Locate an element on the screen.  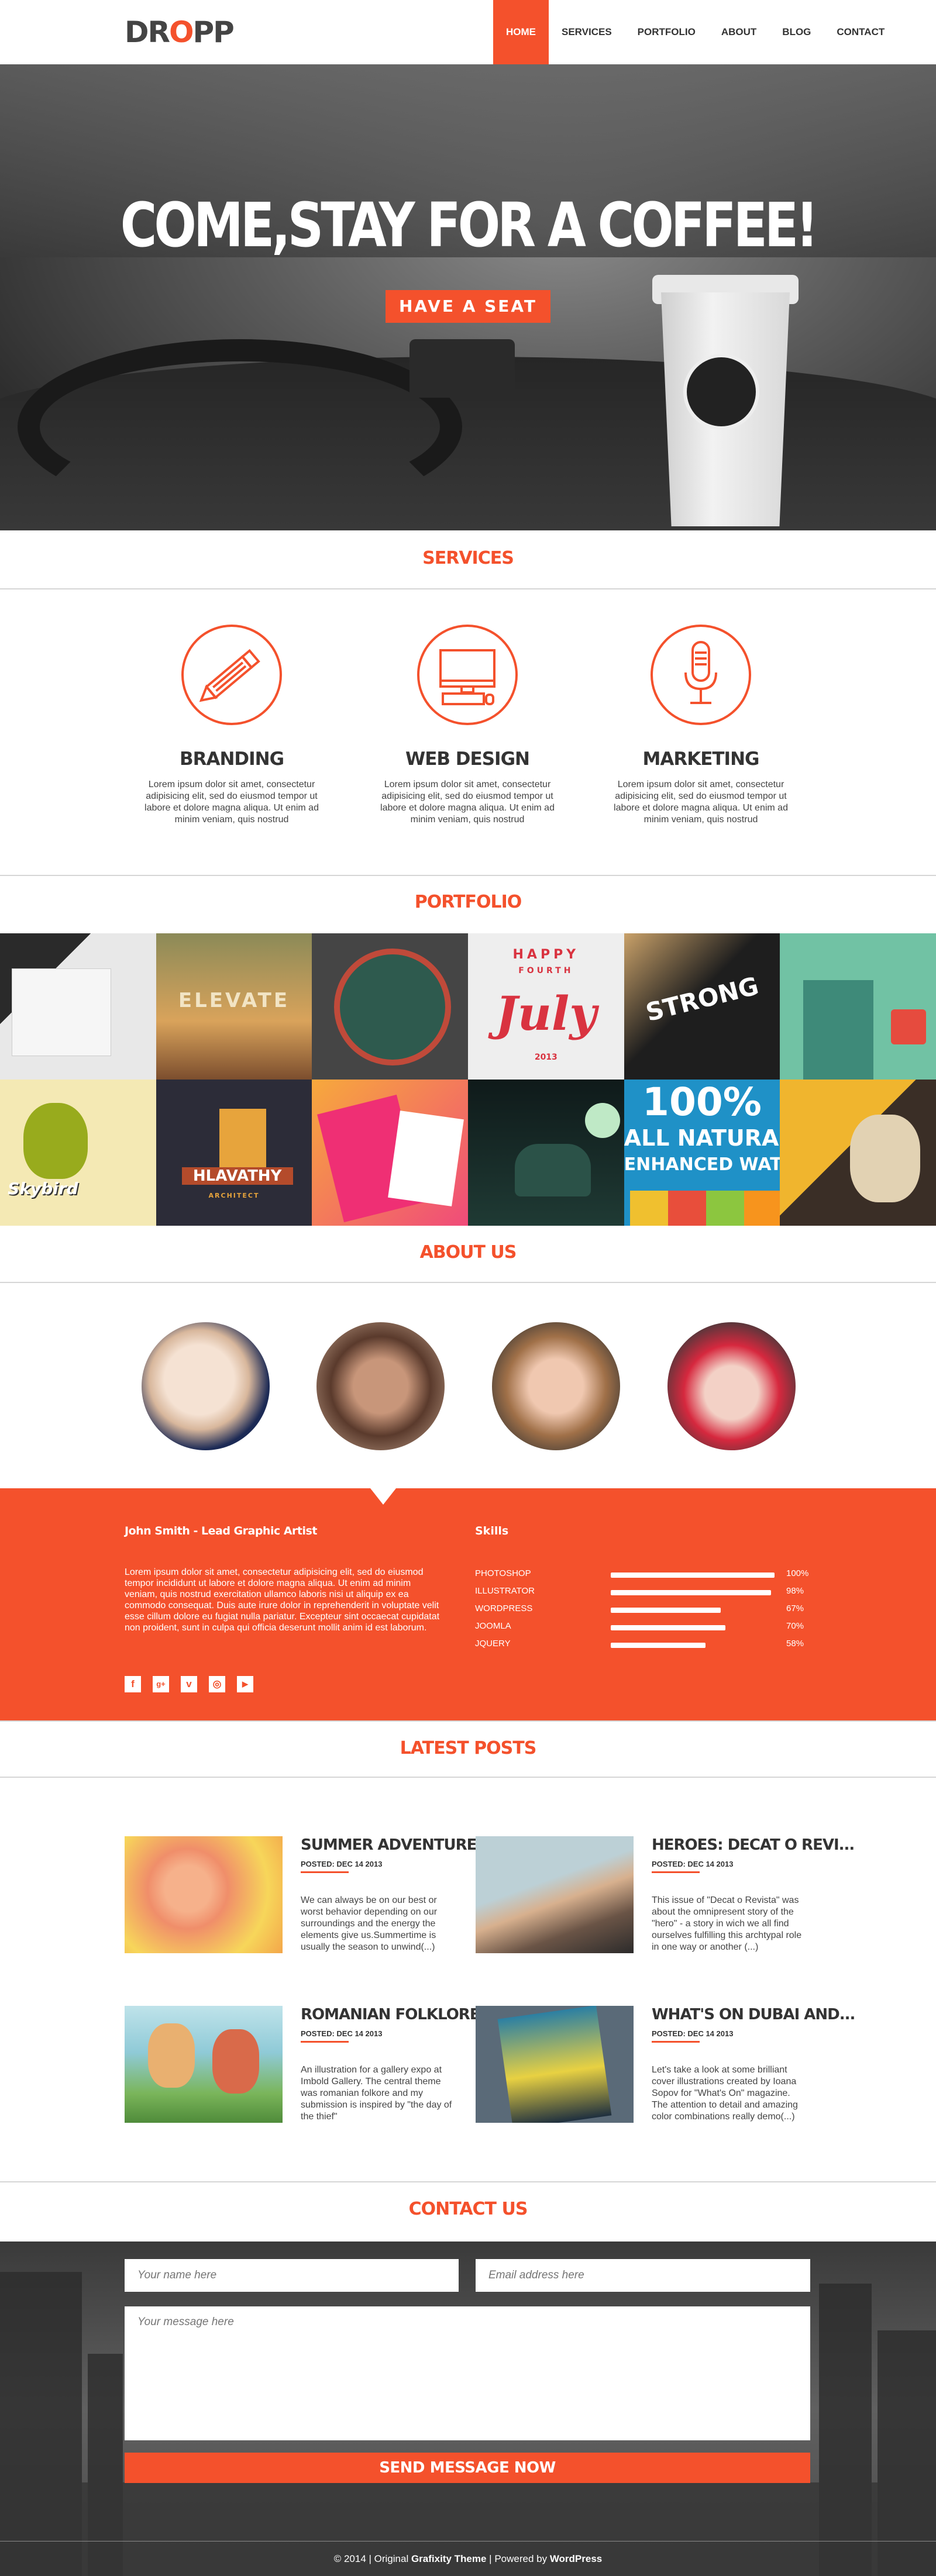
facebook-icon: f is located at coordinates (133, 1684).